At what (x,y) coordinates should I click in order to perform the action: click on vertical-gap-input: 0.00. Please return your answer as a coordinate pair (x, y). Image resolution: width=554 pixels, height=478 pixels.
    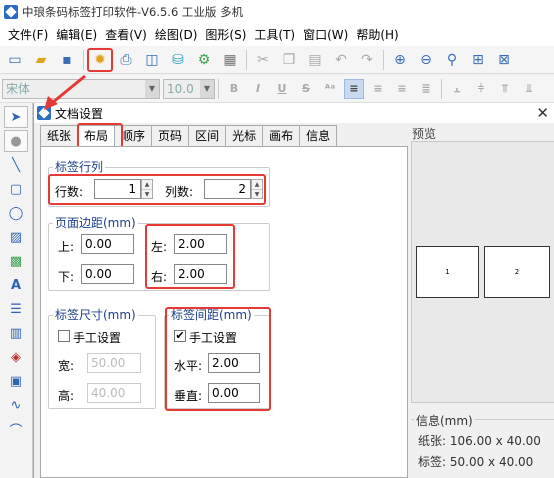
    Looking at the image, I should click on (234, 393).